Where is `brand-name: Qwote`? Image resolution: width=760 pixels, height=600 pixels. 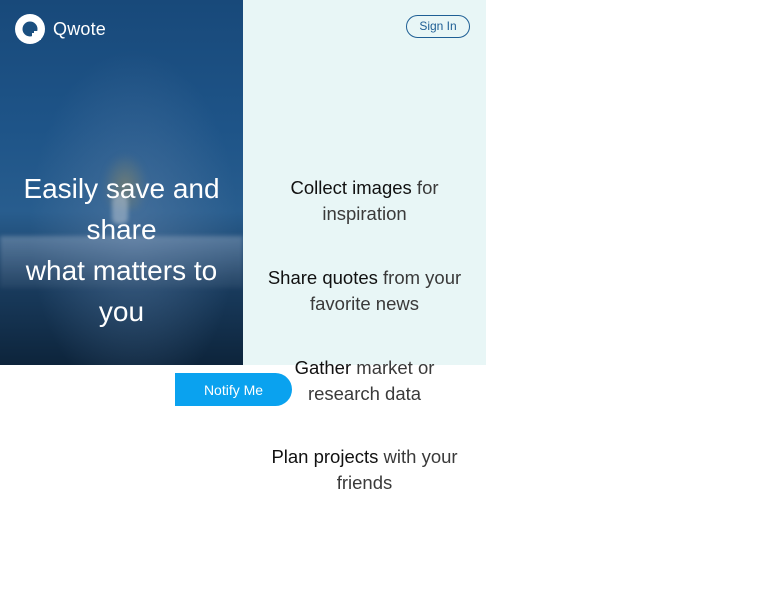 brand-name: Qwote is located at coordinates (80, 28).